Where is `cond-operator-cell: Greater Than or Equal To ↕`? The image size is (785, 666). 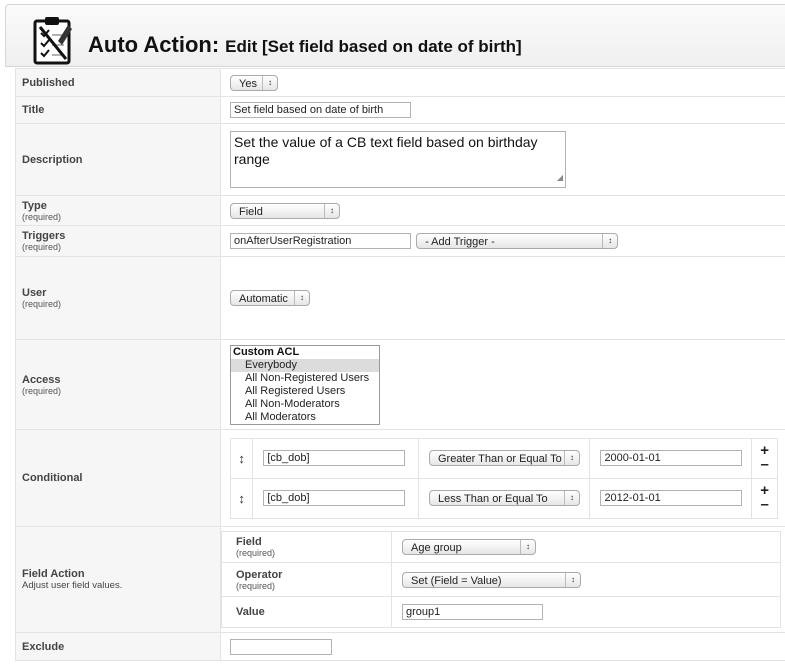 cond-operator-cell: Greater Than or Equal To ↕ is located at coordinates (504, 458).